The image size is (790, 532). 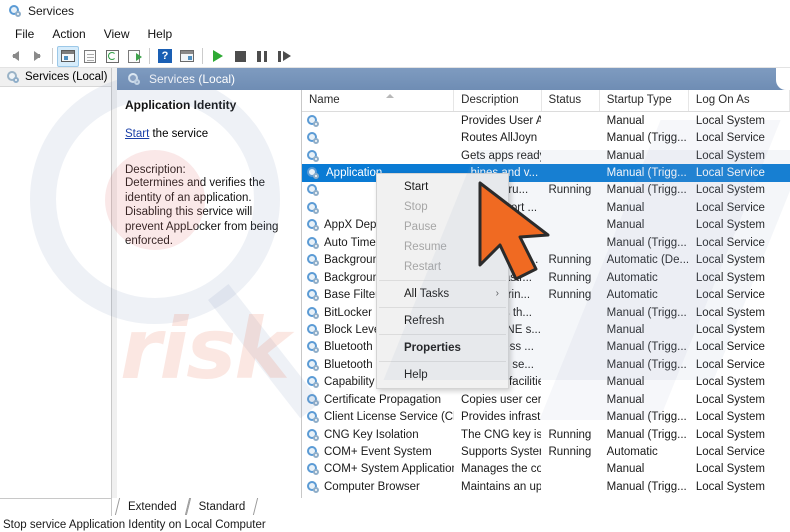 I want to click on context-menu-item-properties: Properties, so click(x=442, y=348).